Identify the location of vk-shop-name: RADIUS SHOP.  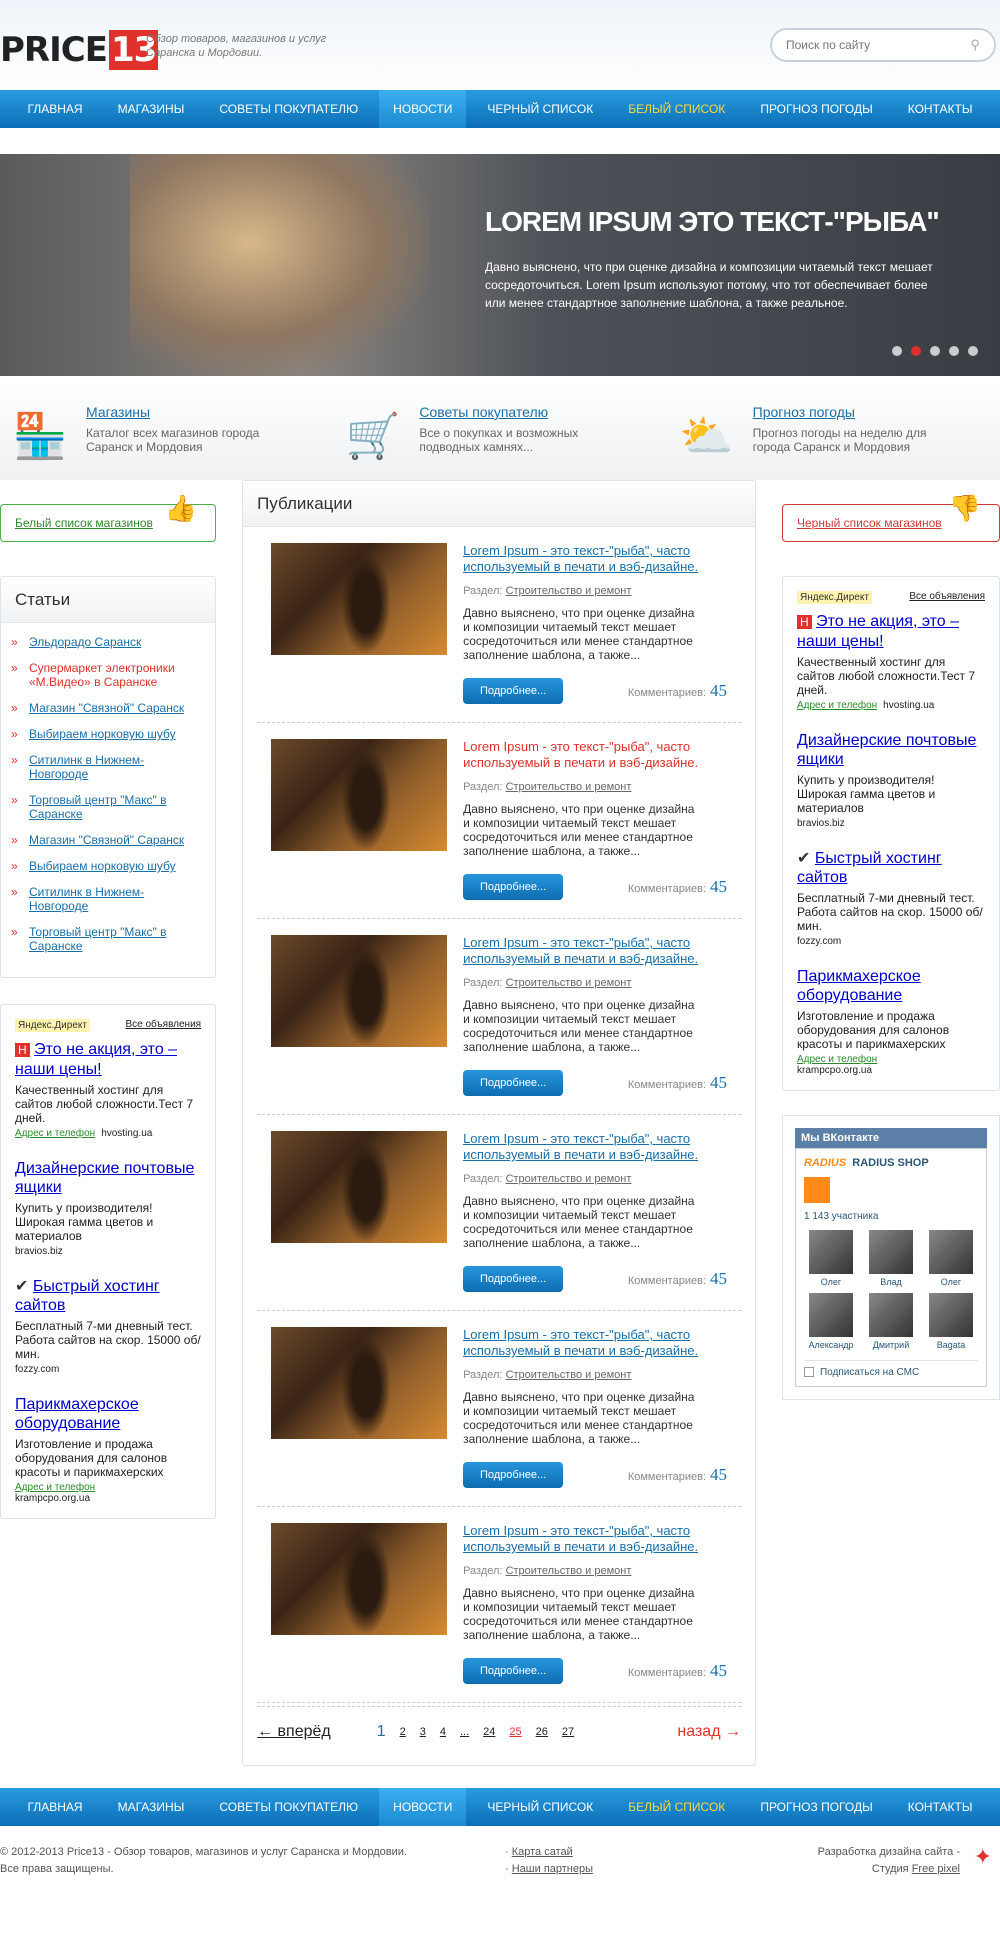
(890, 1163).